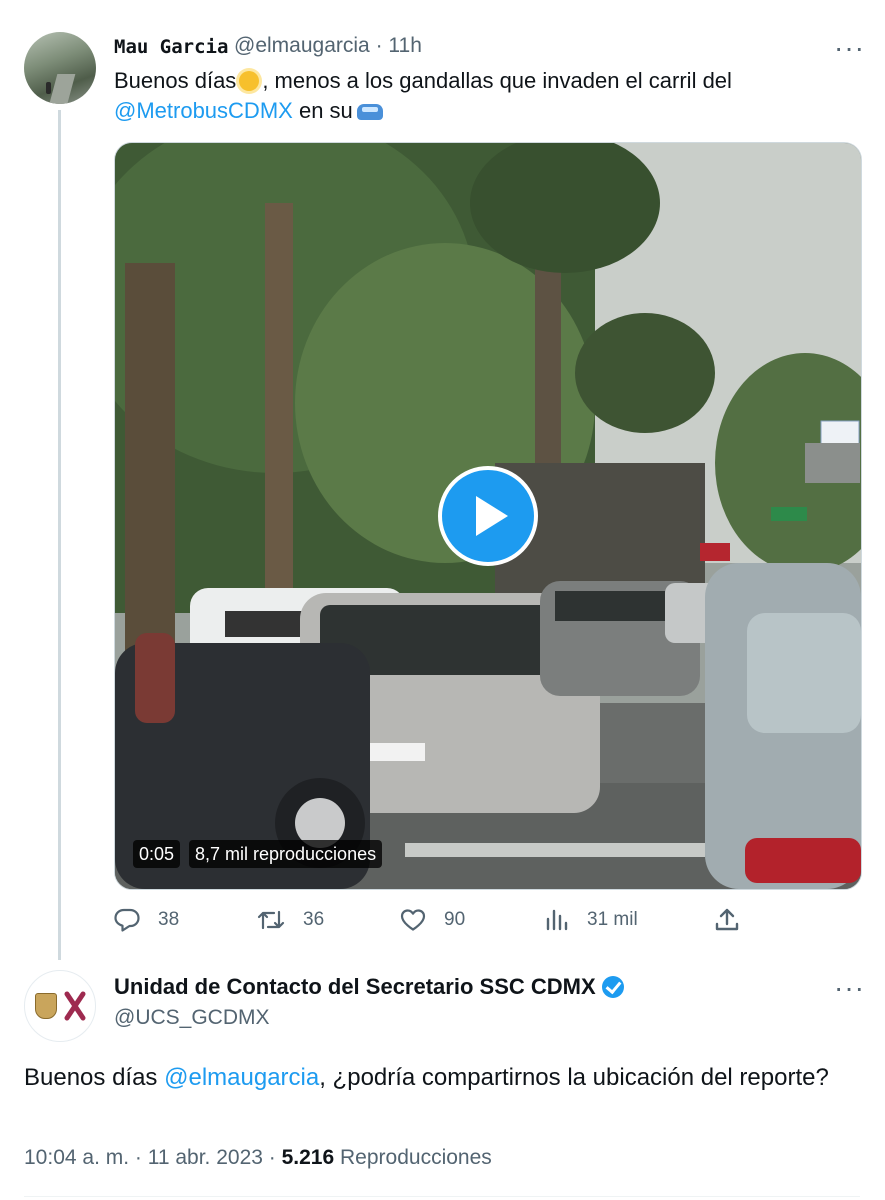 The width and height of the screenshot is (885, 1200). Describe the element at coordinates (146, 920) in the screenshot. I see `reply-button: 38` at that location.